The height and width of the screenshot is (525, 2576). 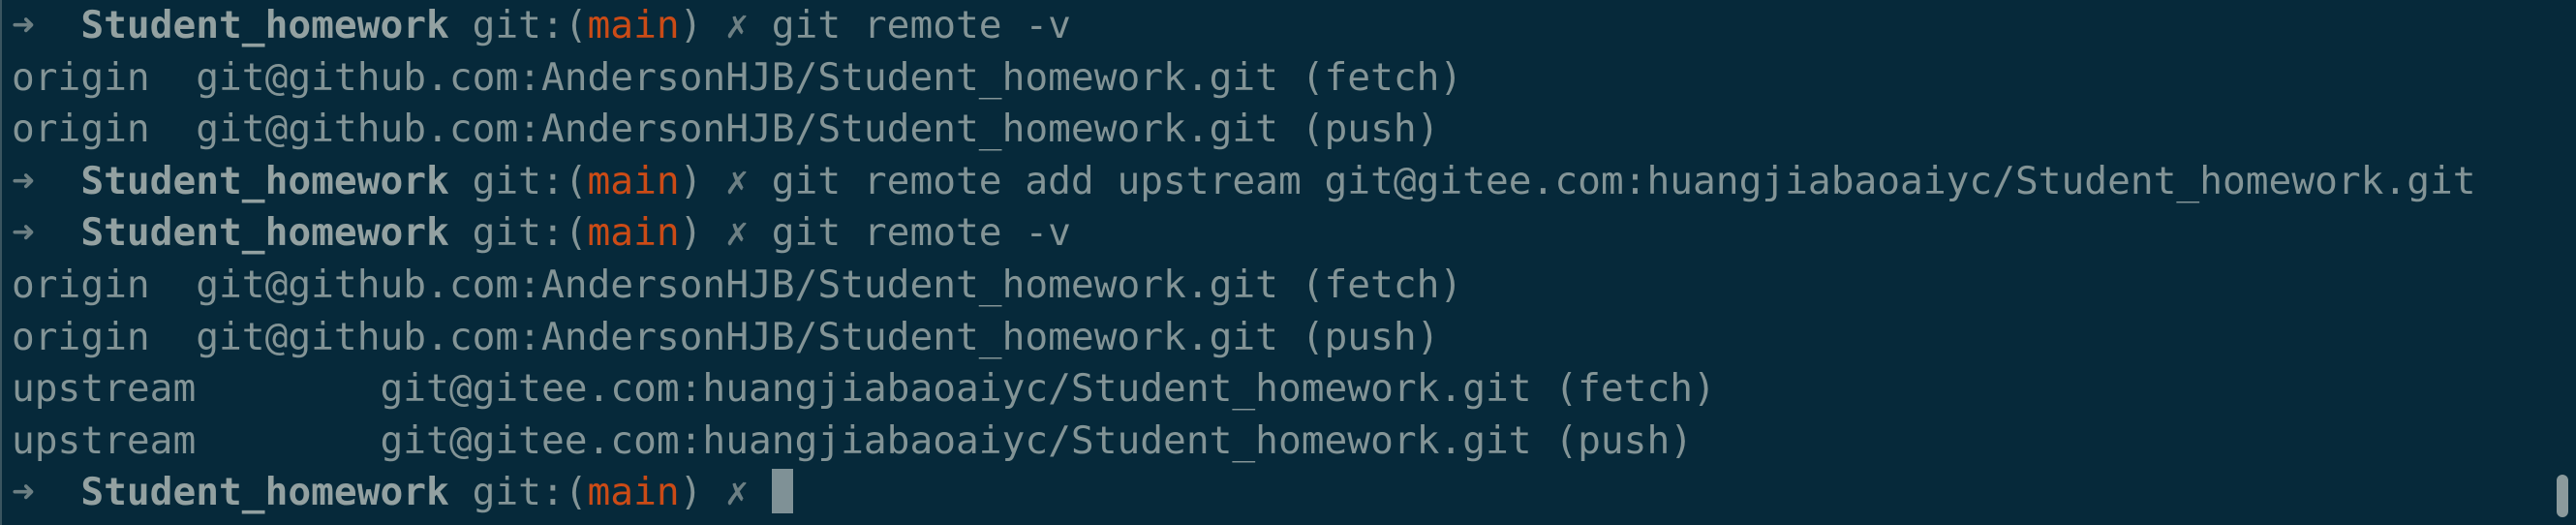 What do you see at coordinates (2562, 496) in the screenshot?
I see `scrollbar` at bounding box center [2562, 496].